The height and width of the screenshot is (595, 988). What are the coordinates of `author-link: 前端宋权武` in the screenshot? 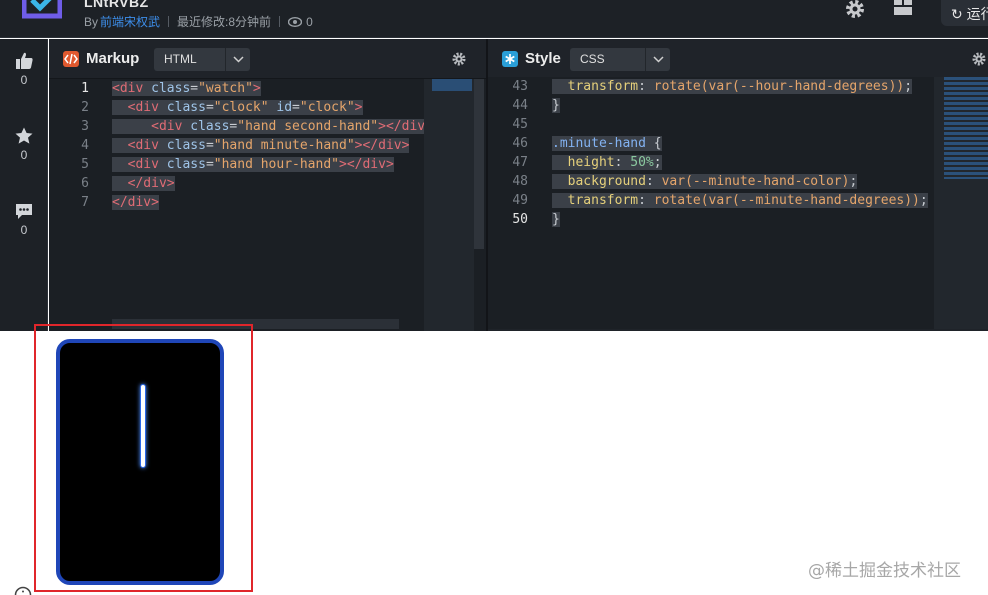 It's located at (130, 21).